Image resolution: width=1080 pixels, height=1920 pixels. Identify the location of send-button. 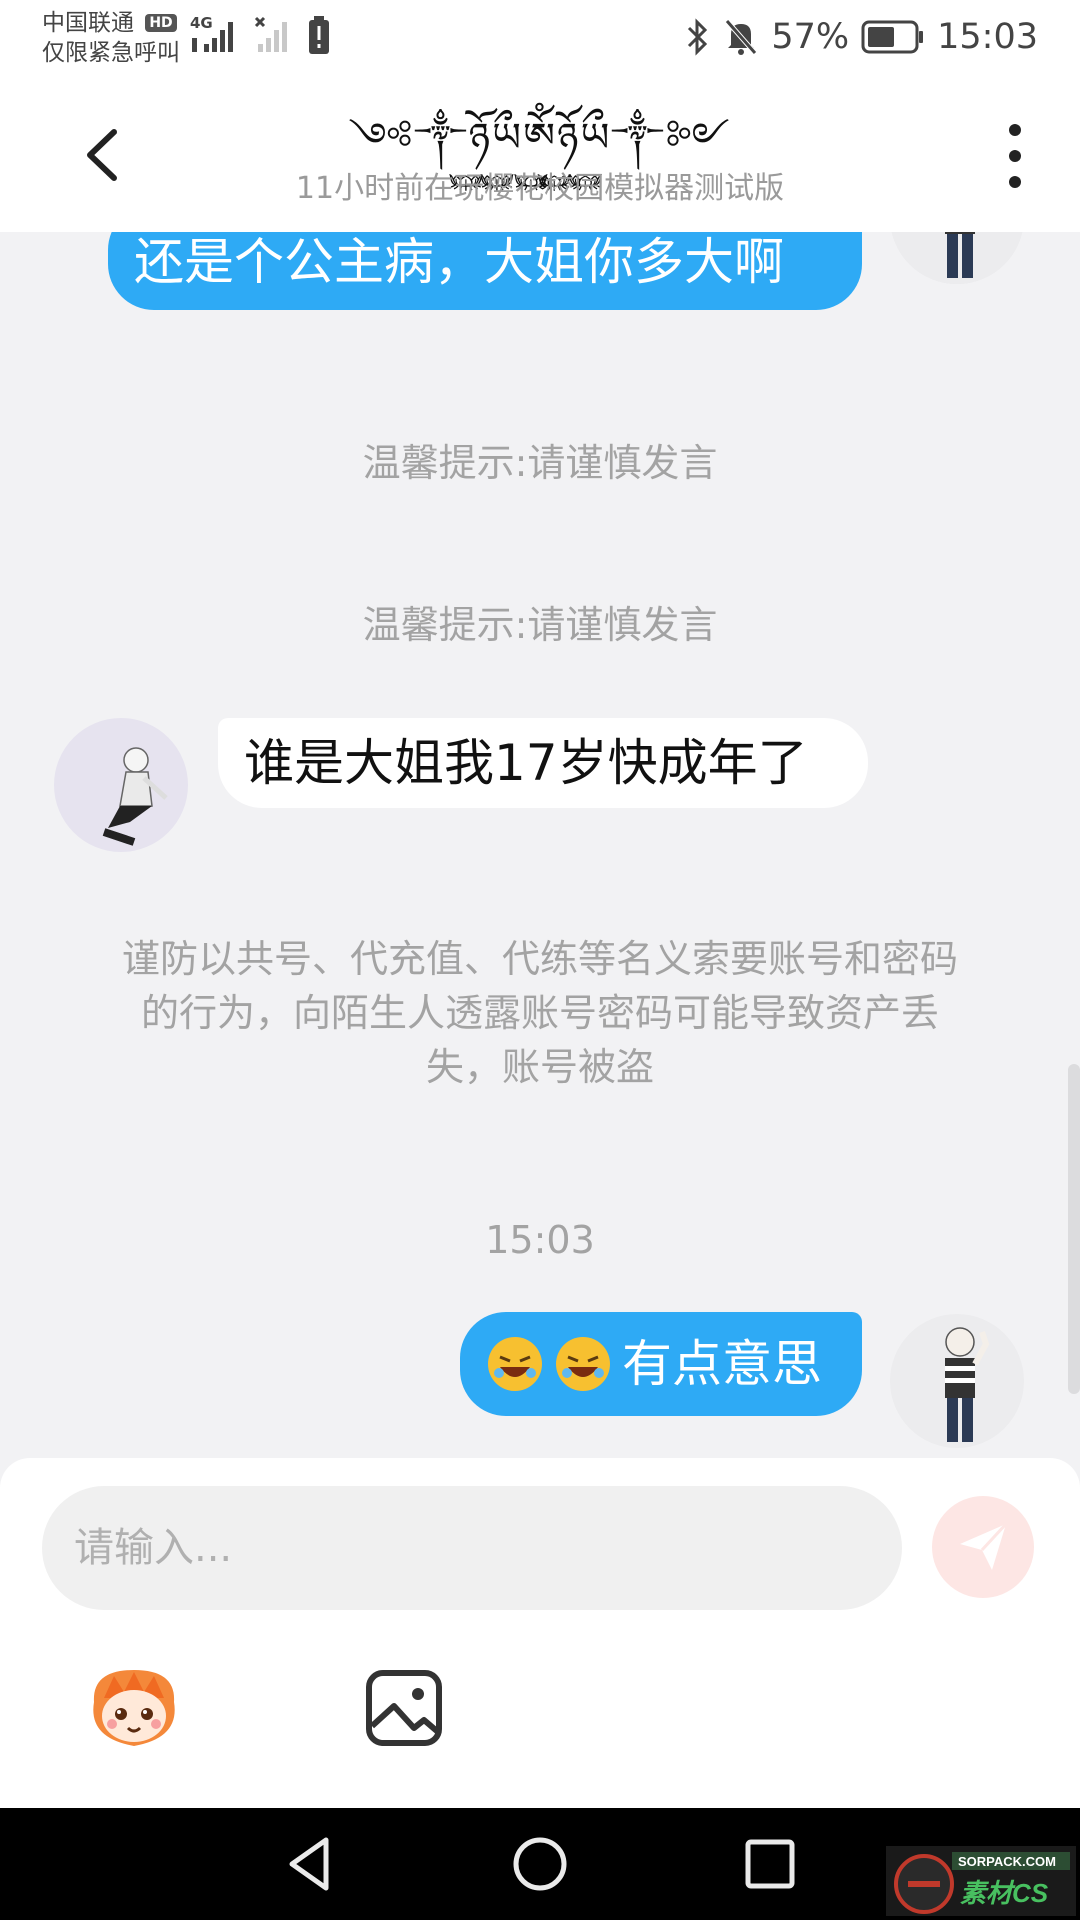
(983, 1547).